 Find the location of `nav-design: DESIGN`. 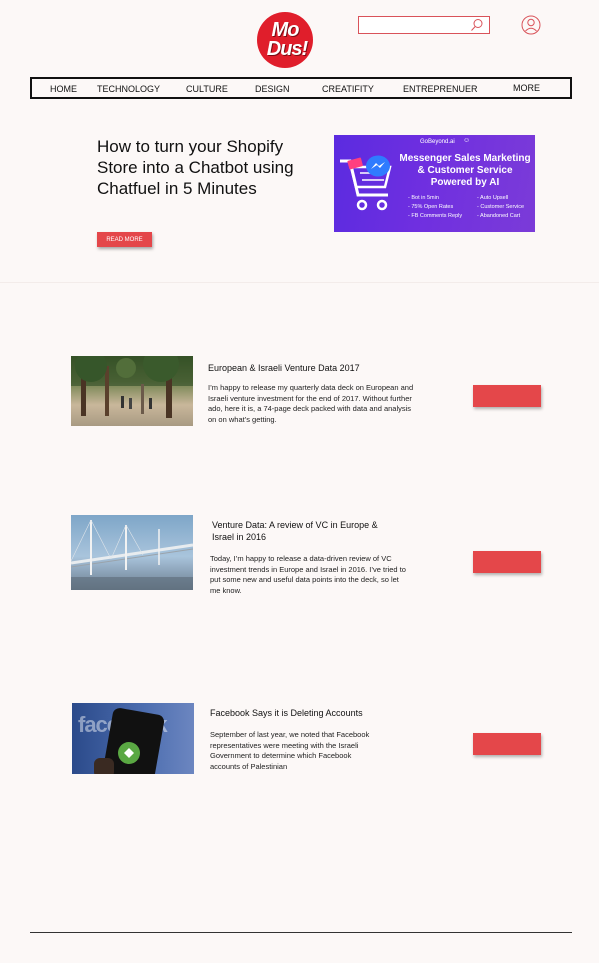

nav-design: DESIGN is located at coordinates (272, 89).